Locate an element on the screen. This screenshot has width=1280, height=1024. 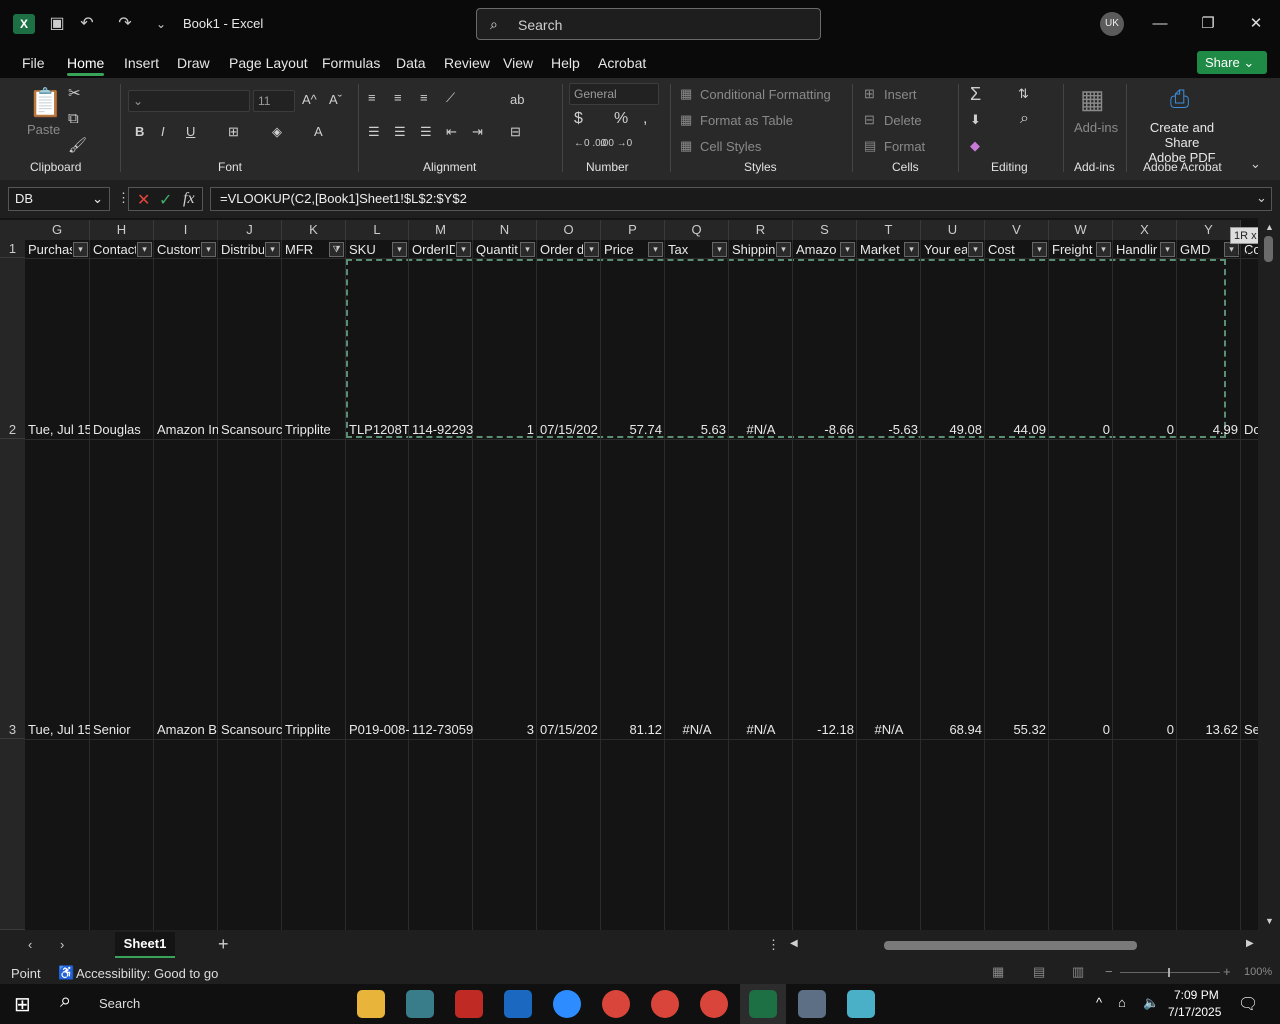
borders-icon: ⊞ is located at coordinates (233, 132).